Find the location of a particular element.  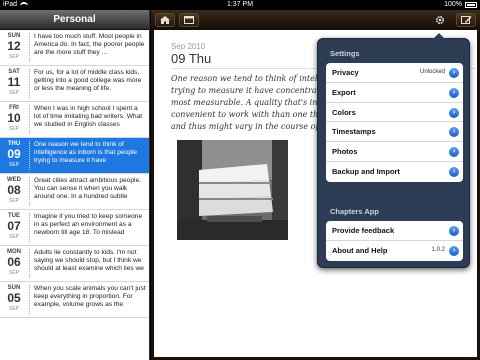

backup-import-row: Backup and Import › is located at coordinates (394, 172).